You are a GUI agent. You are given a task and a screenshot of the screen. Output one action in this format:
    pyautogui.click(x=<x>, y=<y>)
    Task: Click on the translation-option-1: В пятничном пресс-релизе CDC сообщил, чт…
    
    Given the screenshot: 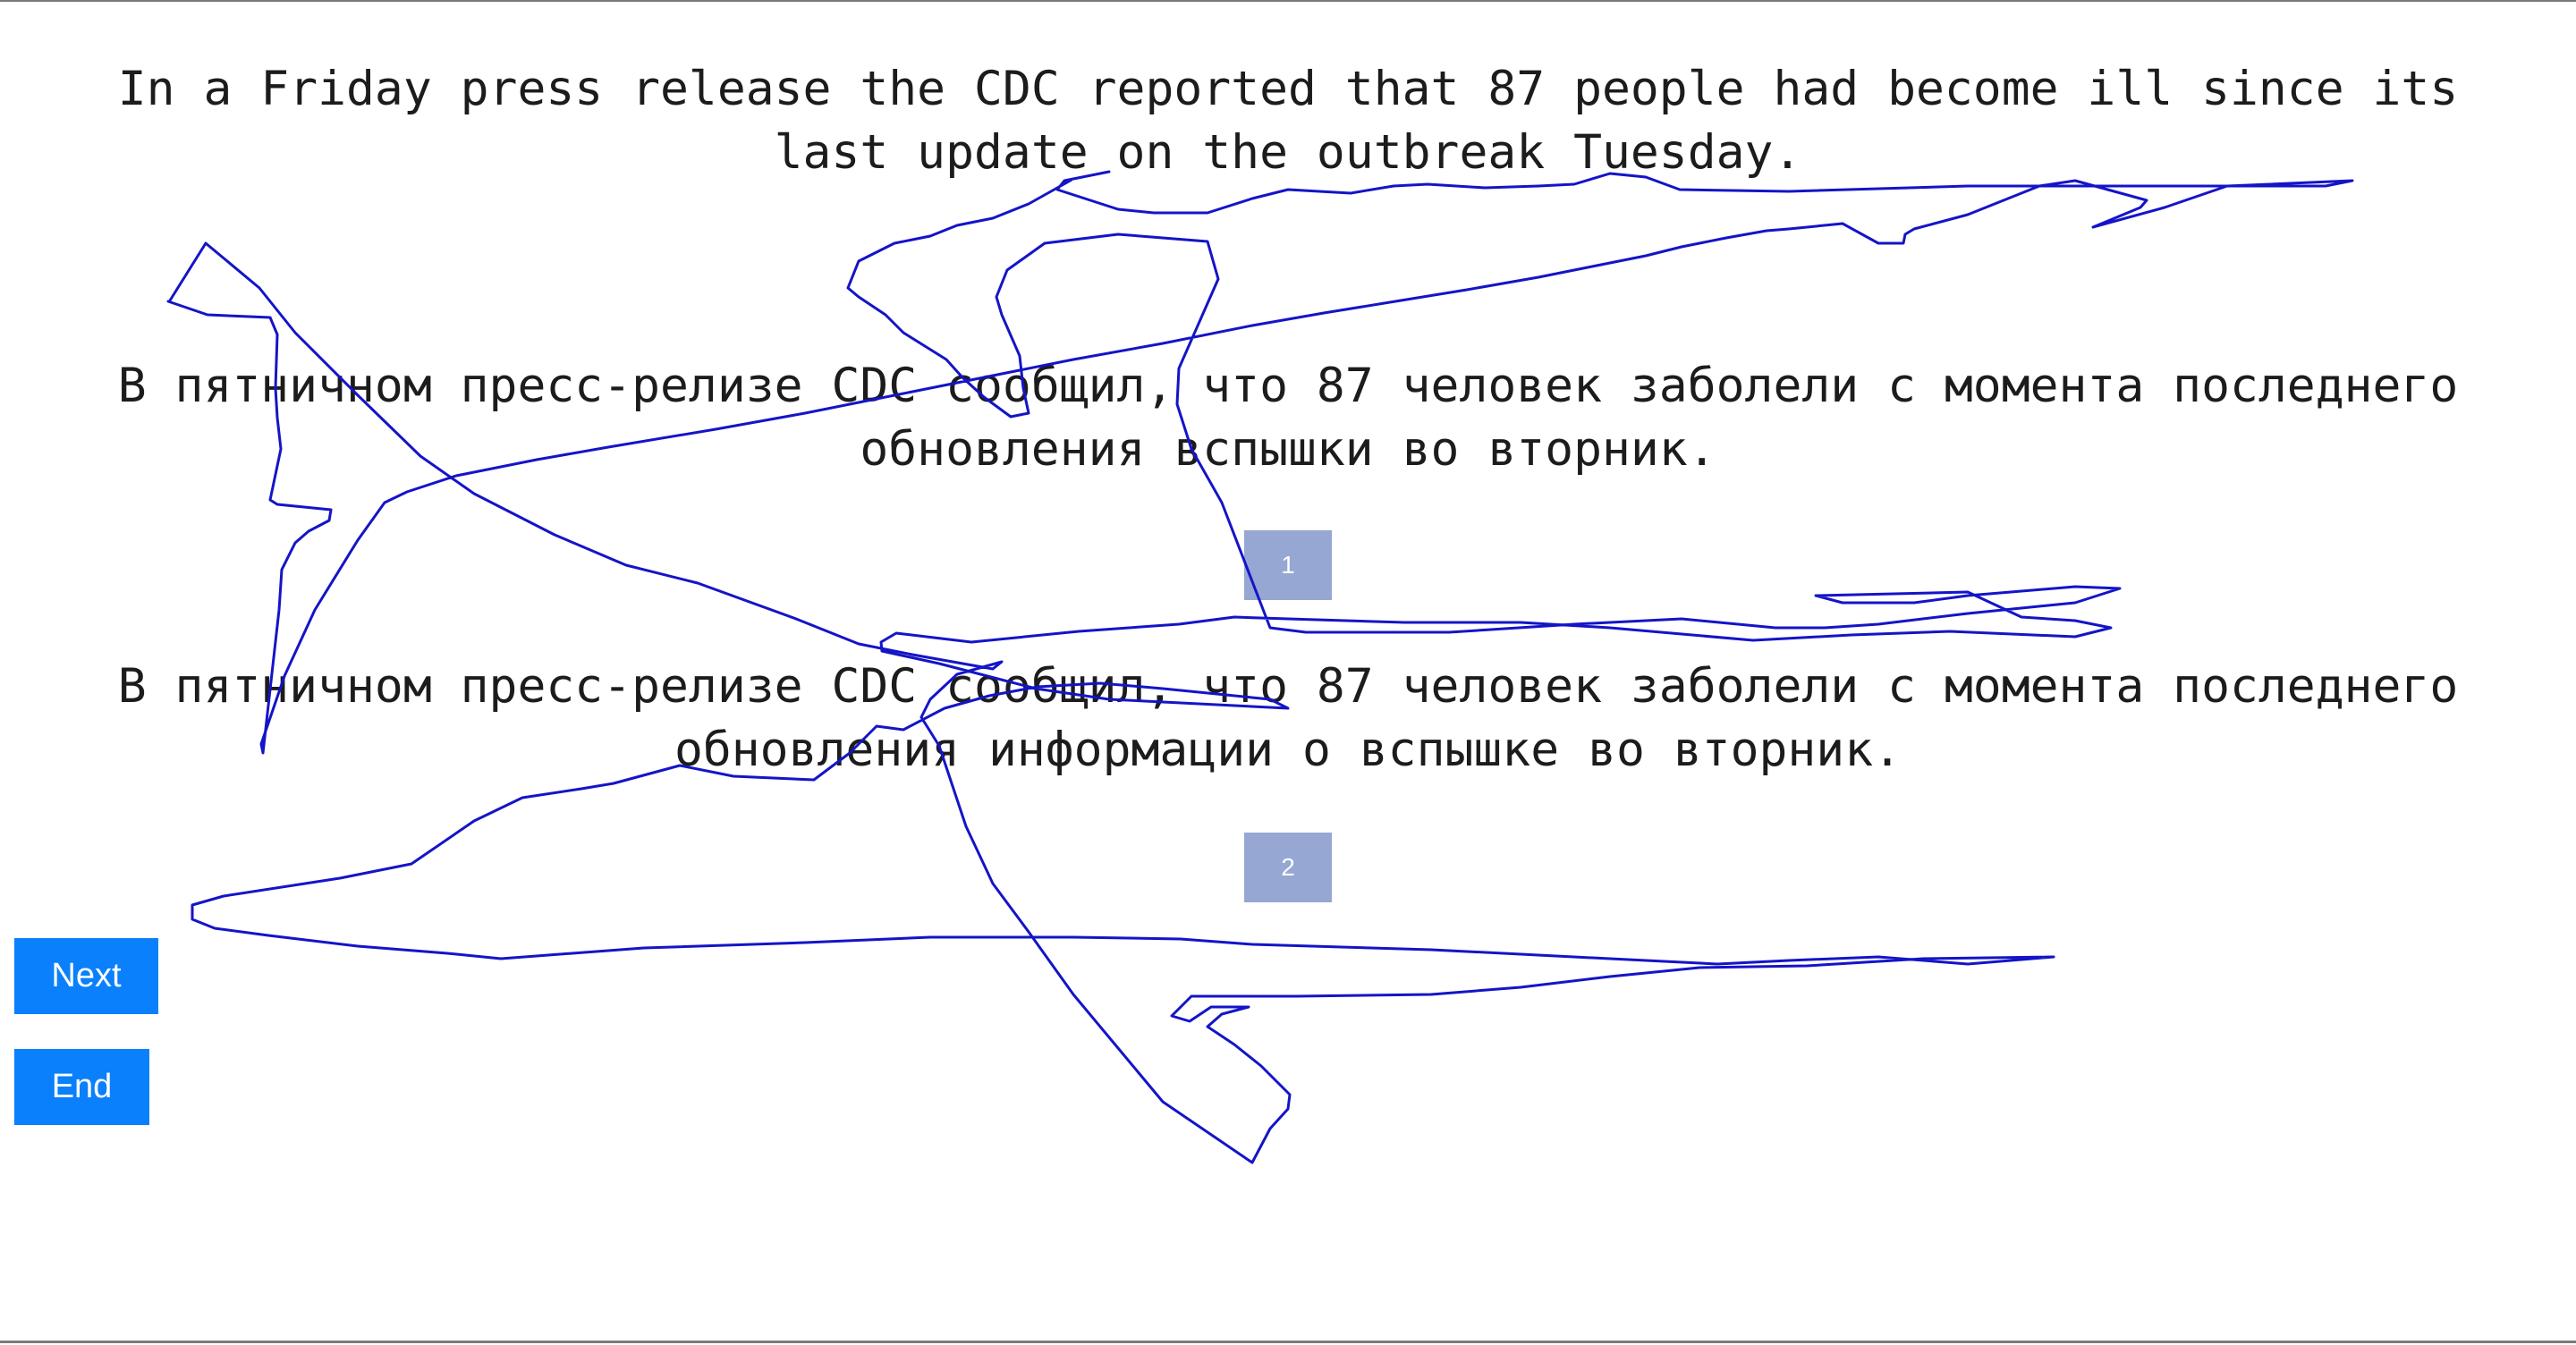 What is the action you would take?
    pyautogui.click(x=1288, y=418)
    